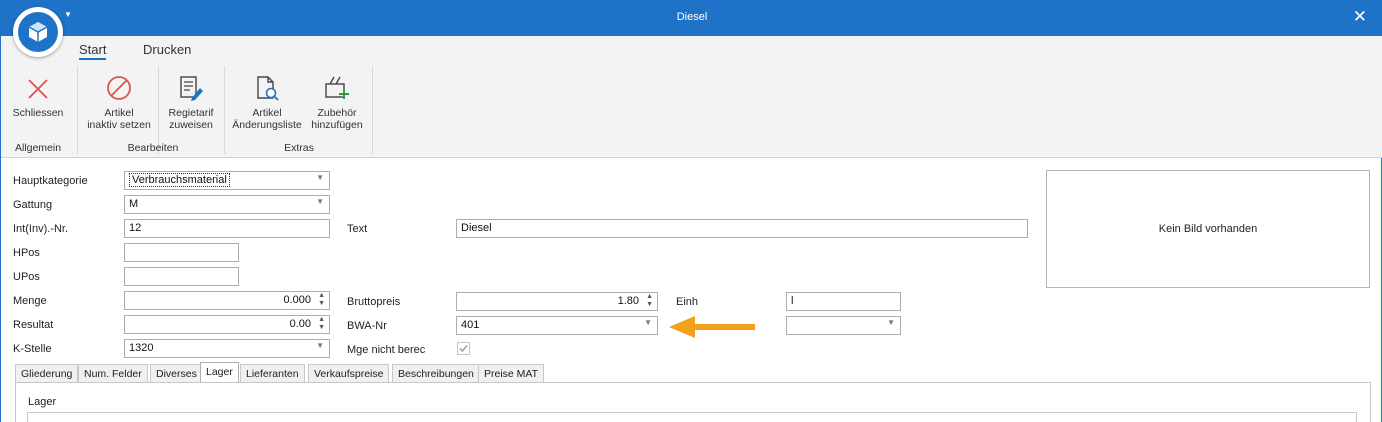 This screenshot has width=1382, height=422. I want to click on text-value: Diesel, so click(476, 228).